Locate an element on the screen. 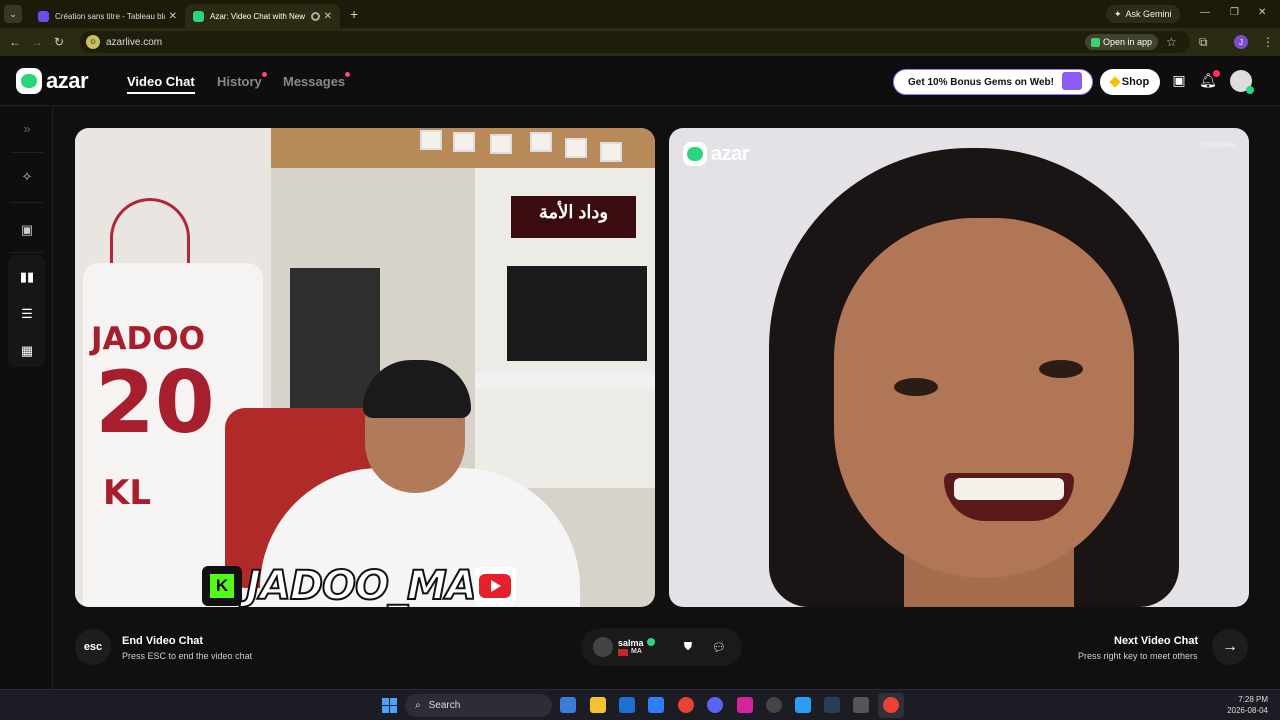 This screenshot has height=720, width=1280. azar-logo-mark-icon is located at coordinates (695, 154).